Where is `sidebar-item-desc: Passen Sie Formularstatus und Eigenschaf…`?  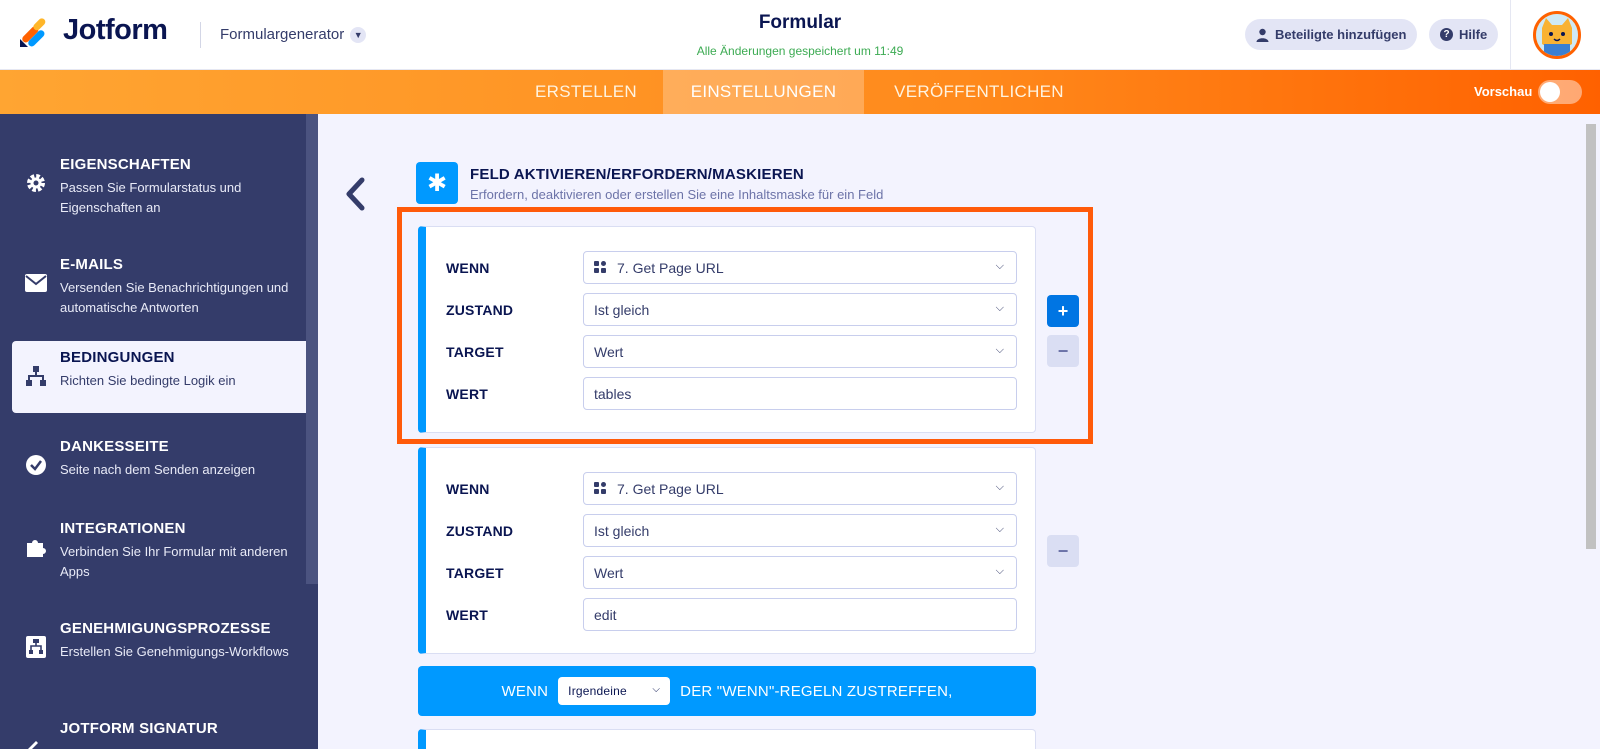 sidebar-item-desc: Passen Sie Formularstatus und Eigenschaf… is located at coordinates (151, 197).